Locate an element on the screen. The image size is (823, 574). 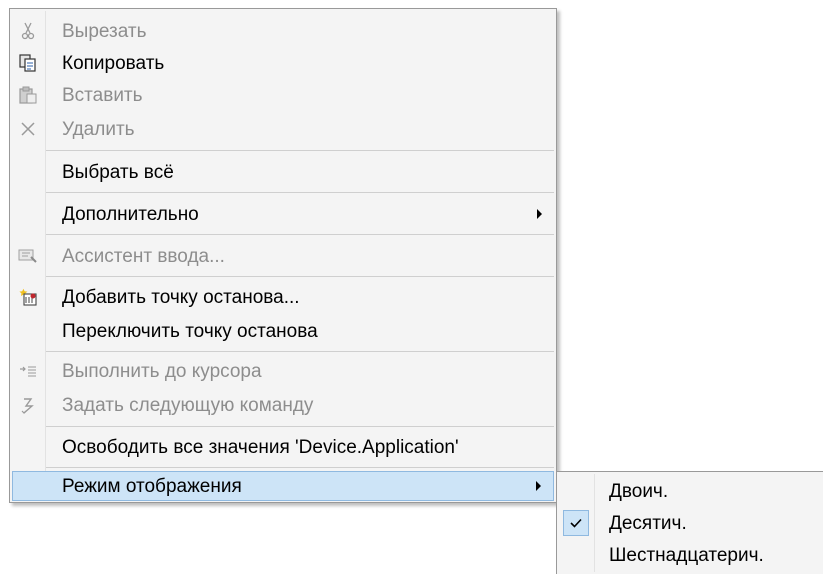
menu-item-toggle-breakpoint: Переключить точку останова is located at coordinates (283, 331).